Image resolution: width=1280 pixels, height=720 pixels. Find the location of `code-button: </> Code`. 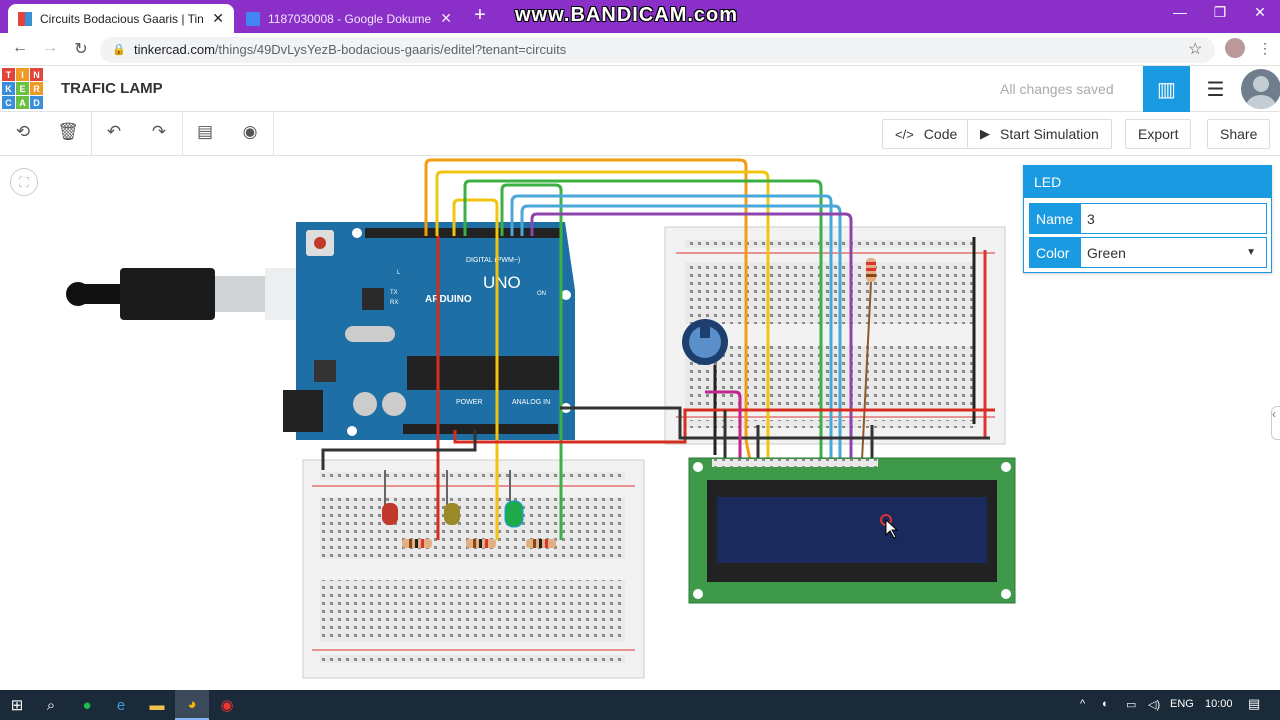

code-button: </> Code is located at coordinates (926, 134).